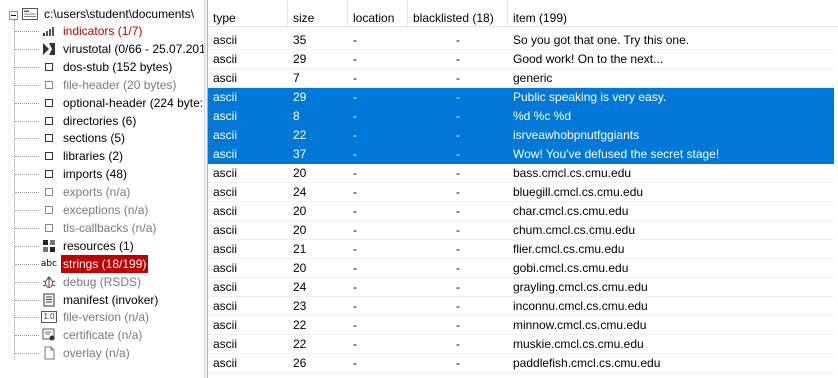 The height and width of the screenshot is (378, 838). I want to click on table-row: ascii 24 - - bluegill.cmcl.cs.cmu.edu, so click(521, 192).